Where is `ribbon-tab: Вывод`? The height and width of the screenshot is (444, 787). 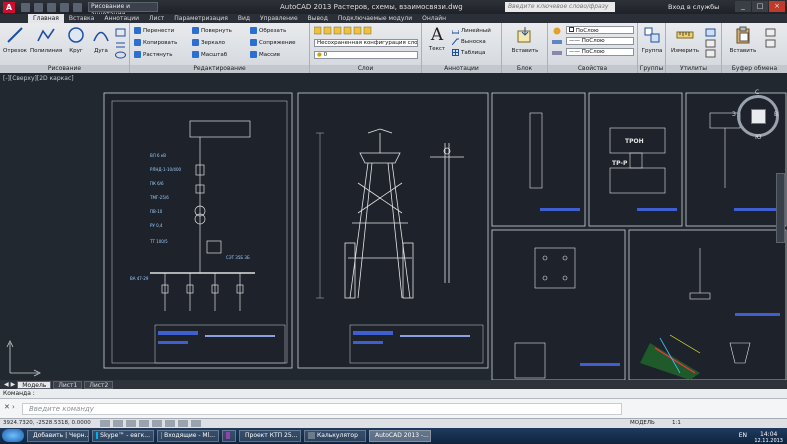
ribbon-tab: Вывод is located at coordinates (318, 18).